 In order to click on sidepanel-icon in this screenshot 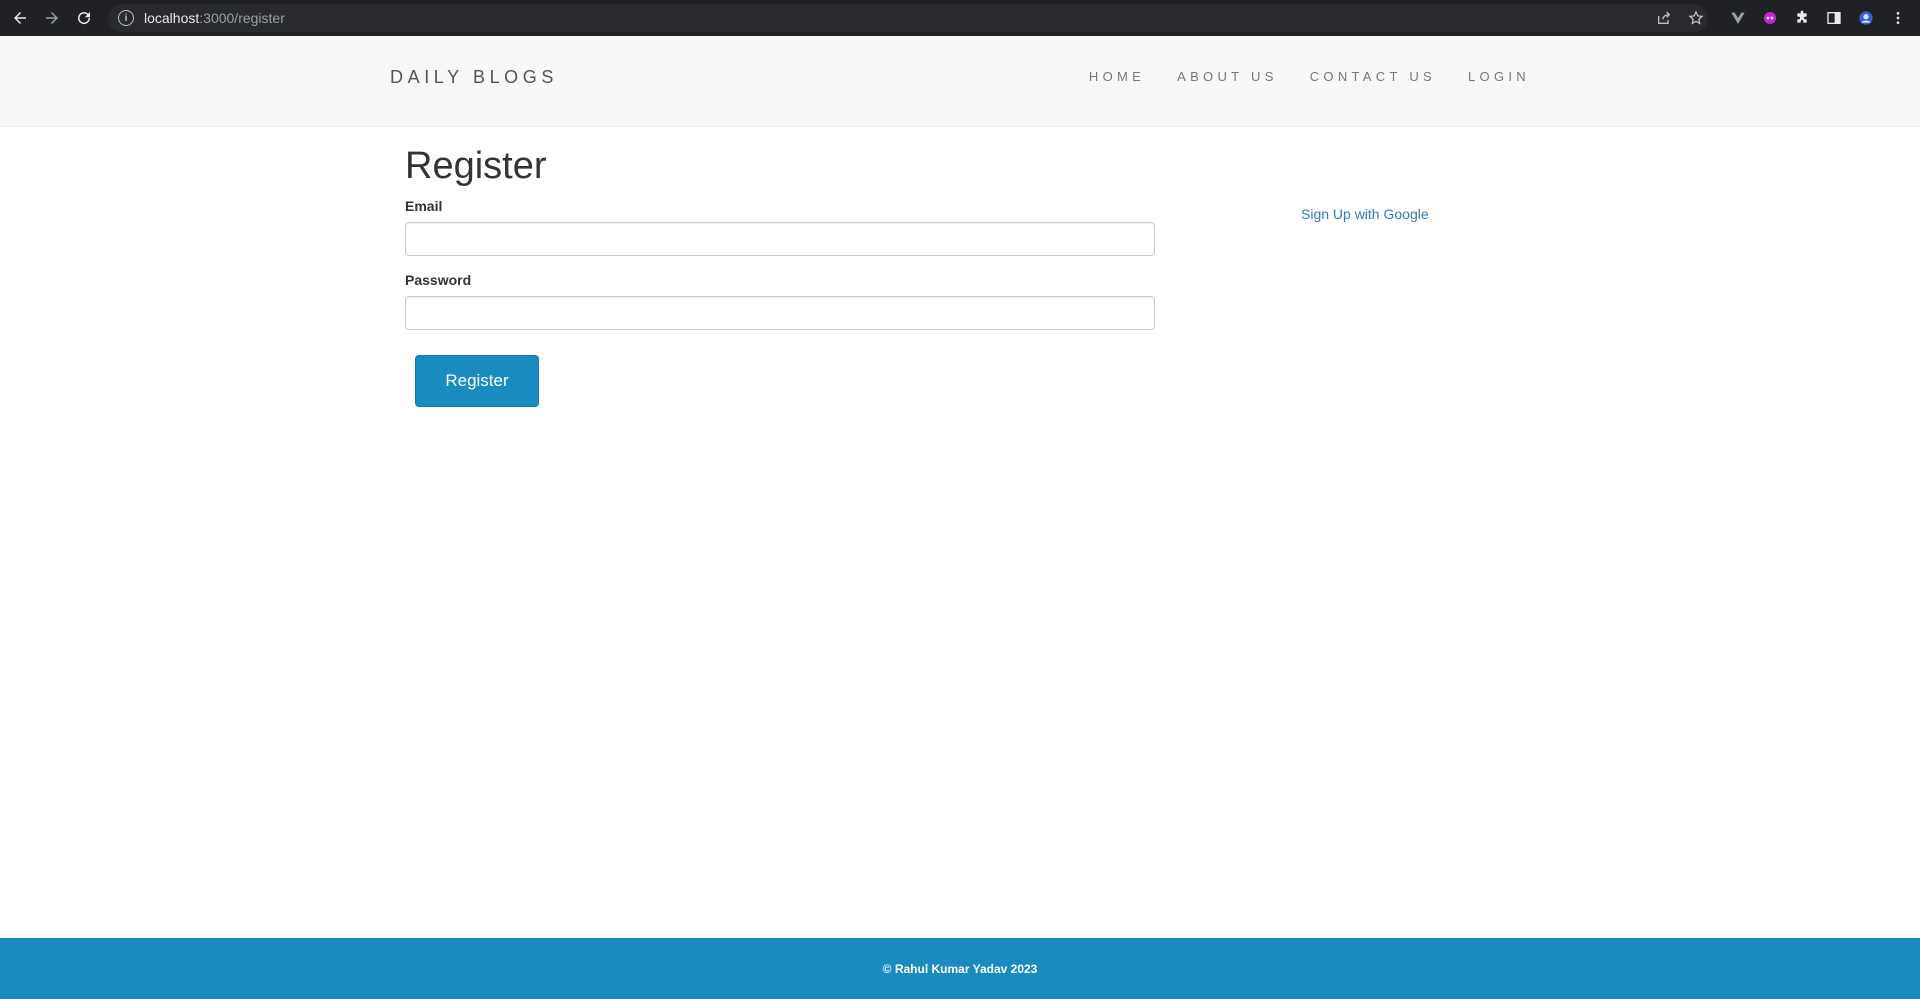, I will do `click(1834, 18)`.